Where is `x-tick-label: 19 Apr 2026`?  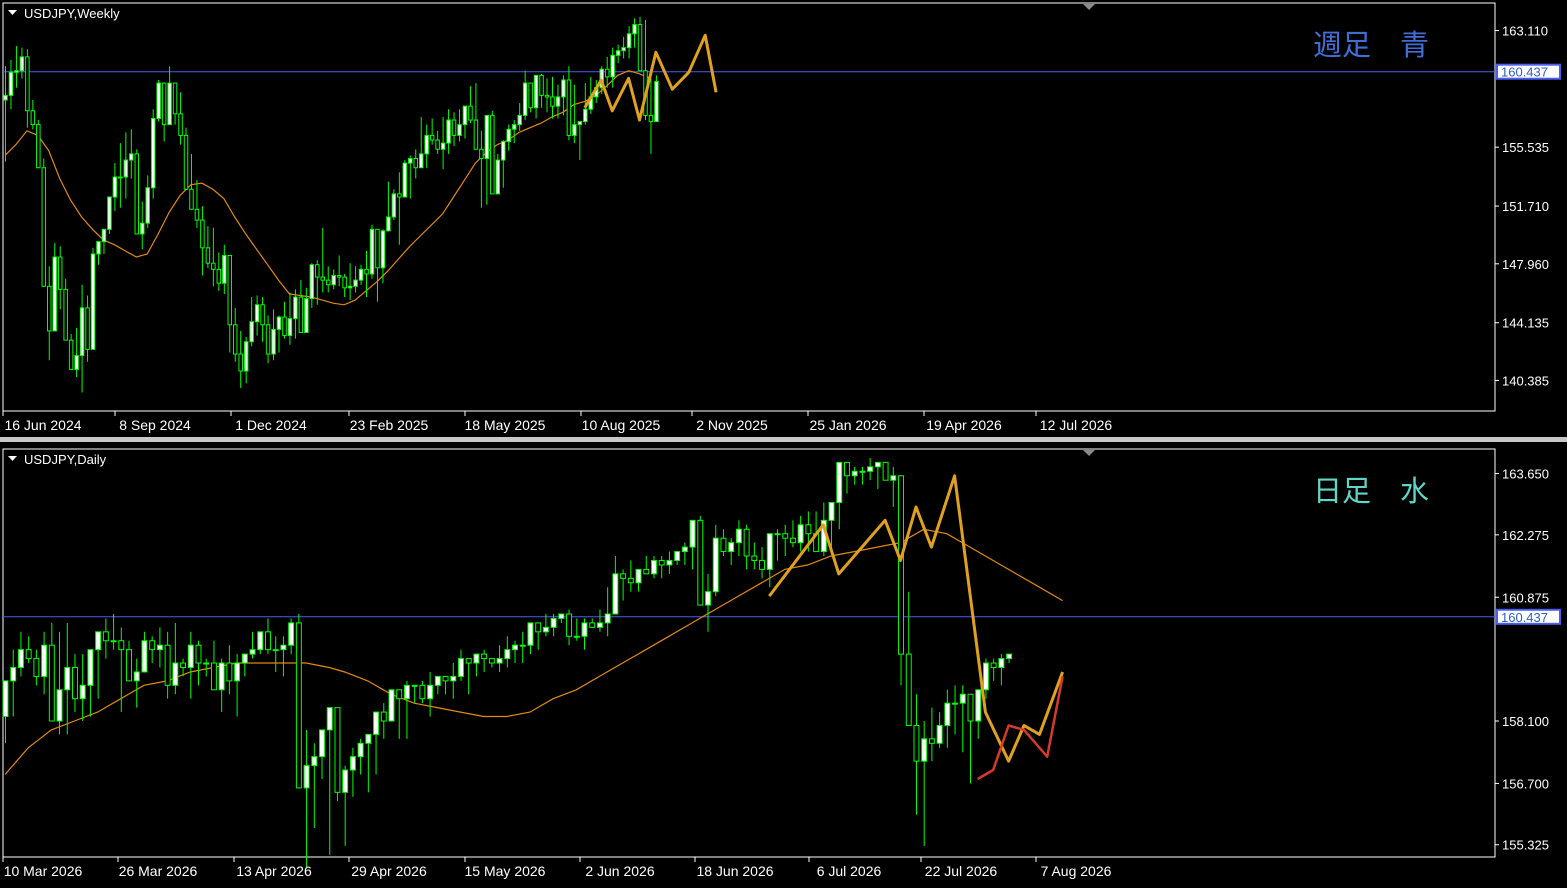 x-tick-label: 19 Apr 2026 is located at coordinates (964, 425).